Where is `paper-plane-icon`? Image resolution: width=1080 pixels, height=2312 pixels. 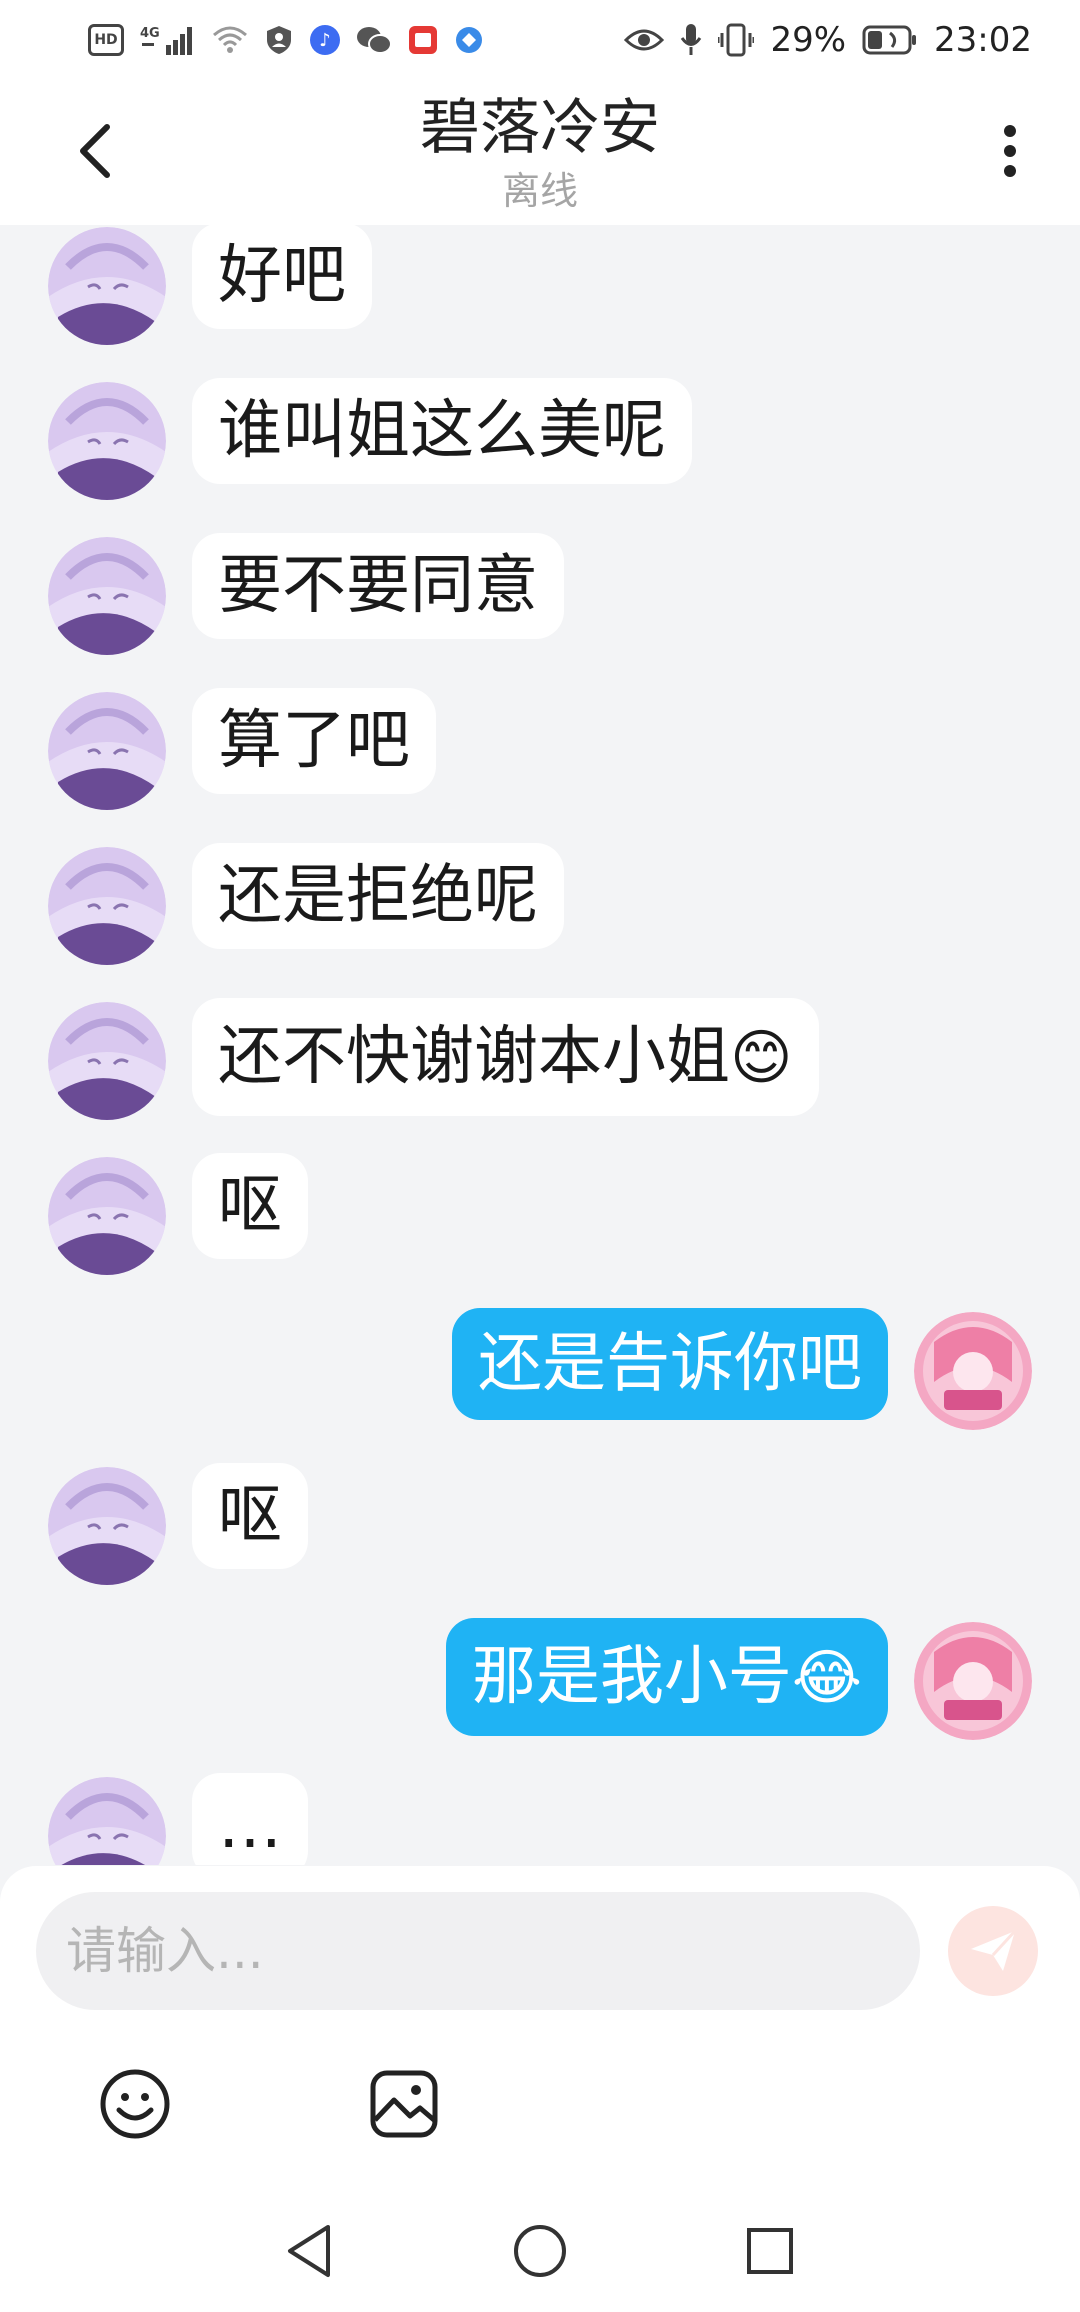 paper-plane-icon is located at coordinates (994, 1950).